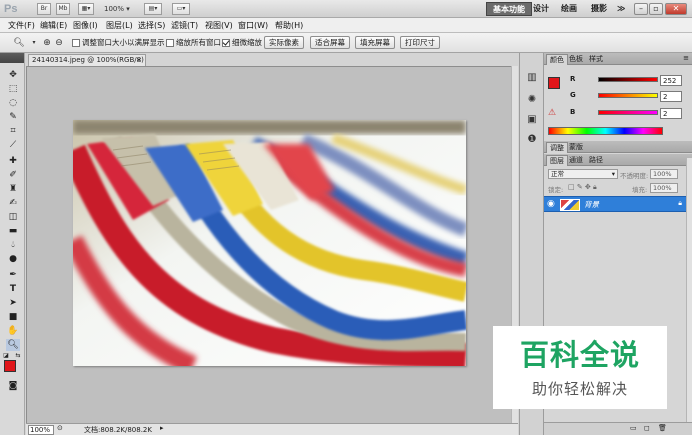 Image resolution: width=692 pixels, height=435 pixels. What do you see at coordinates (532, 78) in the screenshot?
I see `history-panel-icon: ▥` at bounding box center [532, 78].